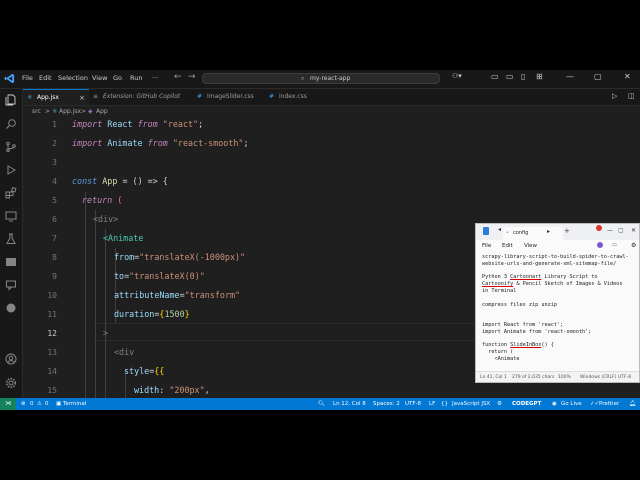 This screenshot has height=480, width=640. I want to click on remote-explorer-icon, so click(11, 216).